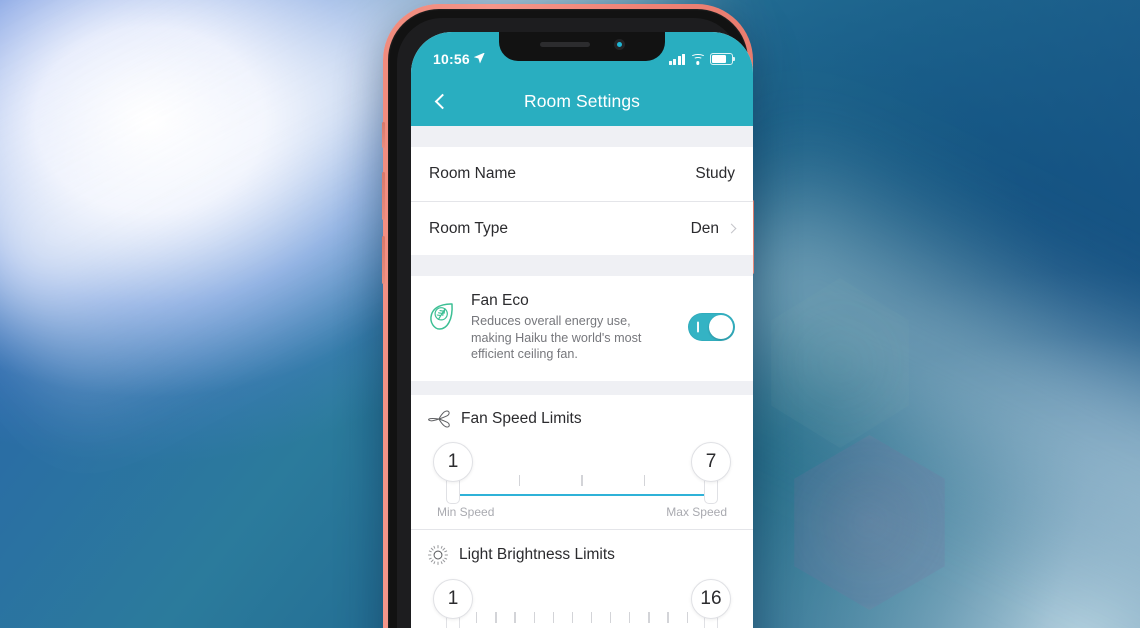 This screenshot has height=628, width=1140. I want to click on light-brightness-header: Light Brightness Limits, so click(582, 555).